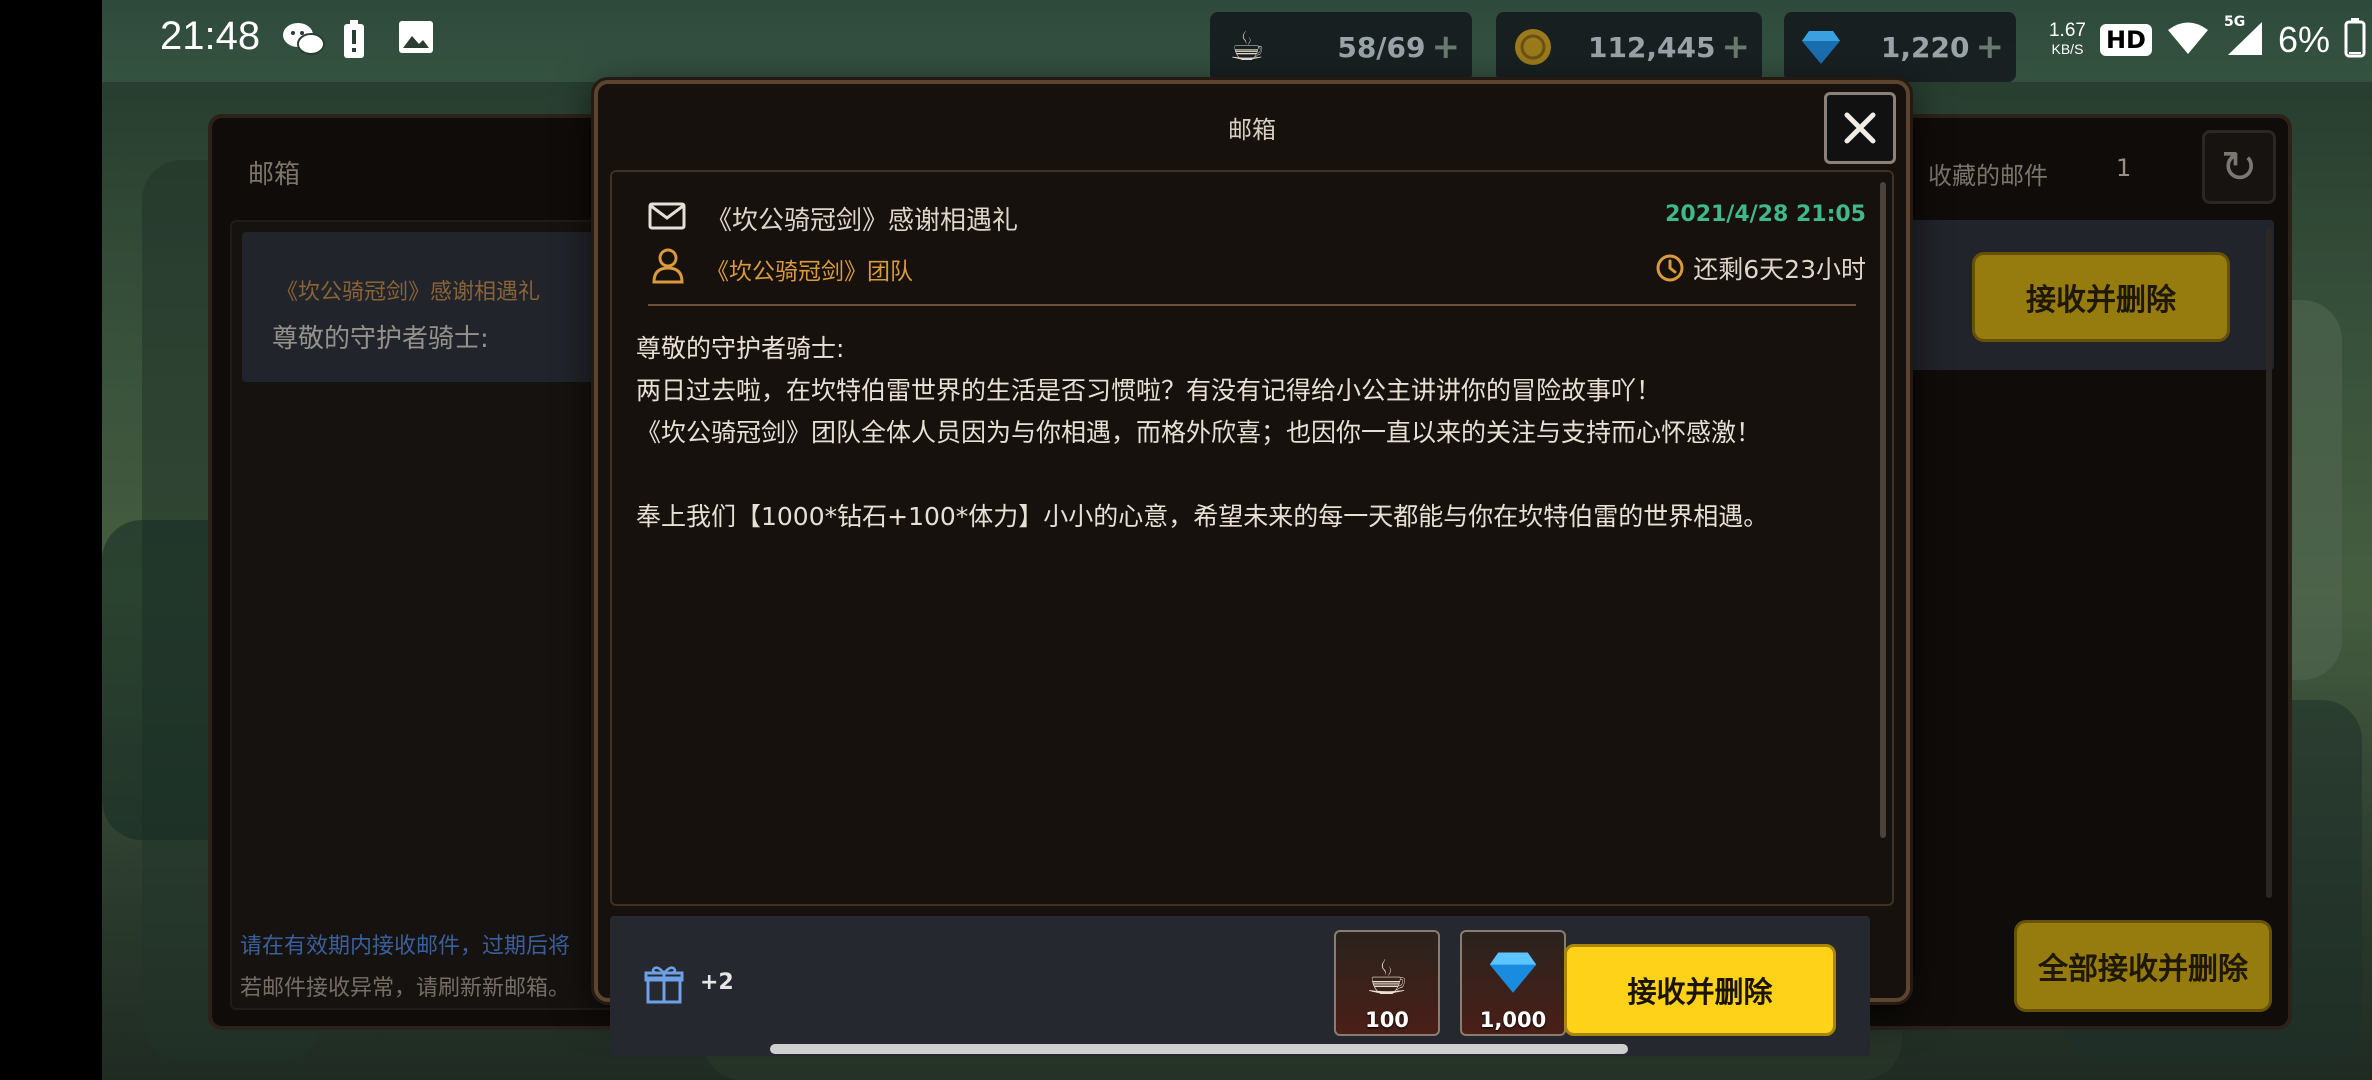 The height and width of the screenshot is (1080, 2372). I want to click on gold-counter: 112,445 +, so click(1629, 47).